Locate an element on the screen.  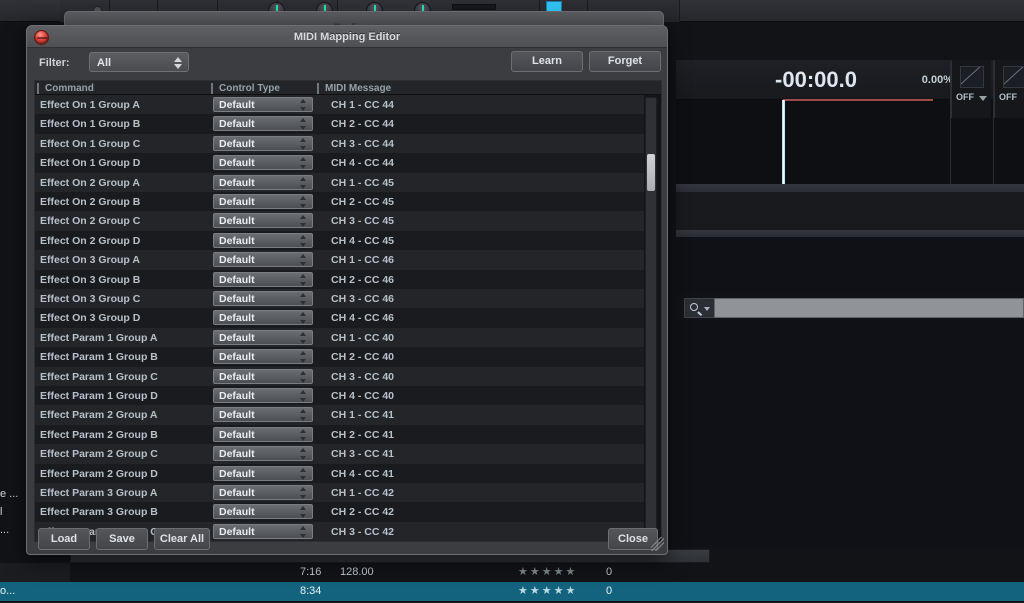
search-icon-button is located at coordinates (699, 308).